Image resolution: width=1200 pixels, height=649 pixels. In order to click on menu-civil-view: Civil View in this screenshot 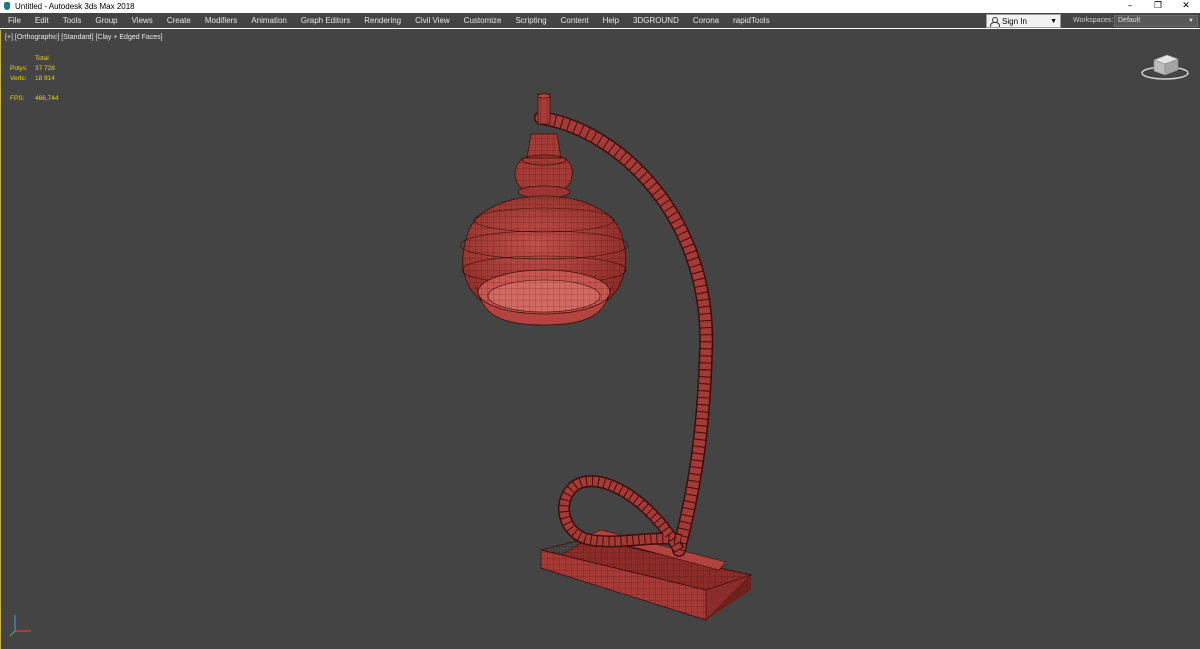, I will do `click(432, 21)`.